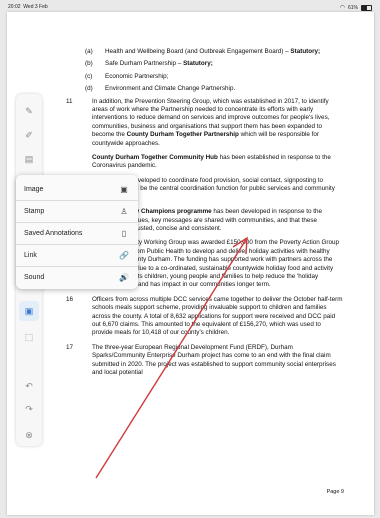  I want to click on menu-item-label: Link, so click(30, 255).